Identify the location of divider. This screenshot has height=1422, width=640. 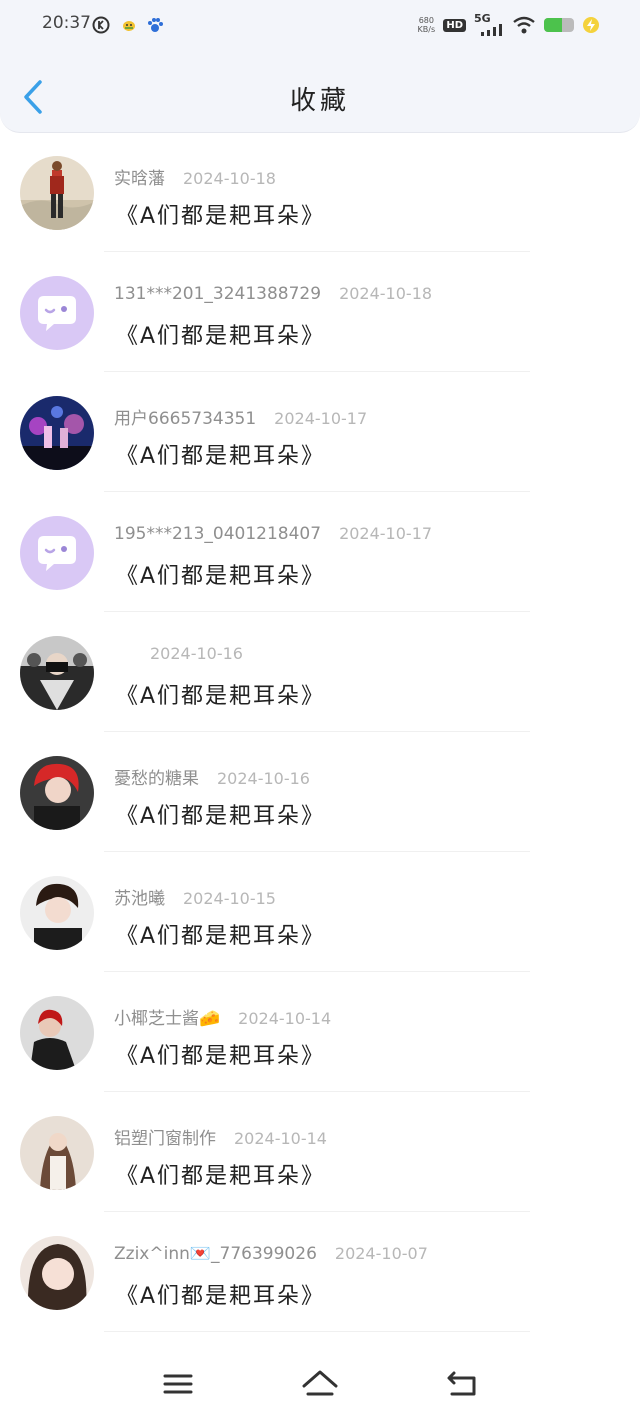
(317, 1331).